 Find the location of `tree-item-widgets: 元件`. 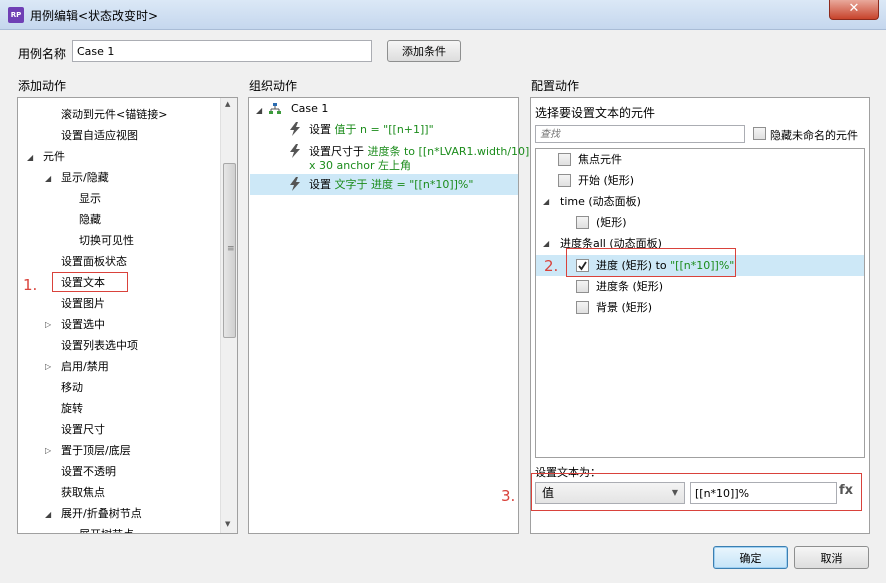

tree-item-widgets: 元件 is located at coordinates (54, 157).